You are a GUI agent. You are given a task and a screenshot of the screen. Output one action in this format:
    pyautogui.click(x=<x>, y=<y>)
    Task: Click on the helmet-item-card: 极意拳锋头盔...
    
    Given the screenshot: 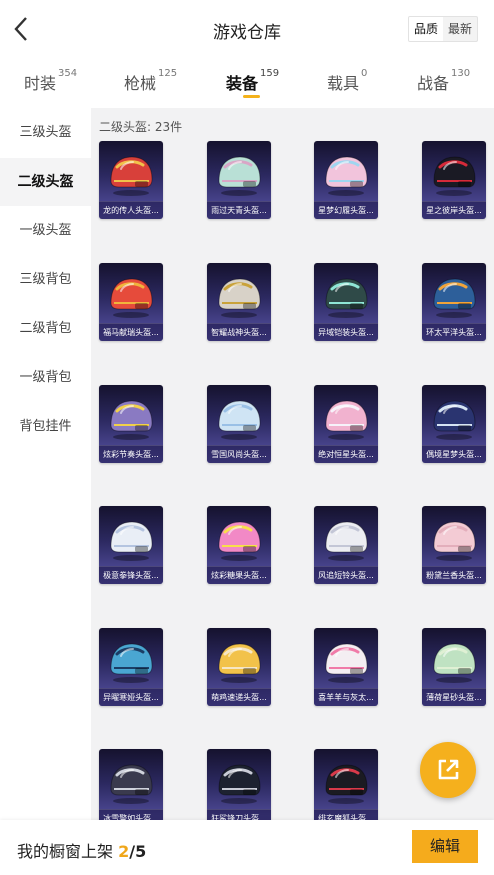 What is the action you would take?
    pyautogui.click(x=131, y=545)
    